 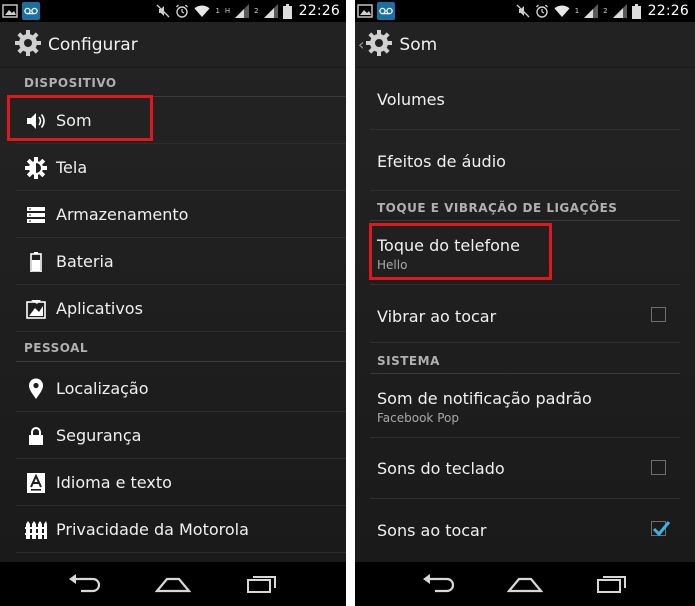 I want to click on settings-item-label: Armazenamento, so click(x=122, y=214).